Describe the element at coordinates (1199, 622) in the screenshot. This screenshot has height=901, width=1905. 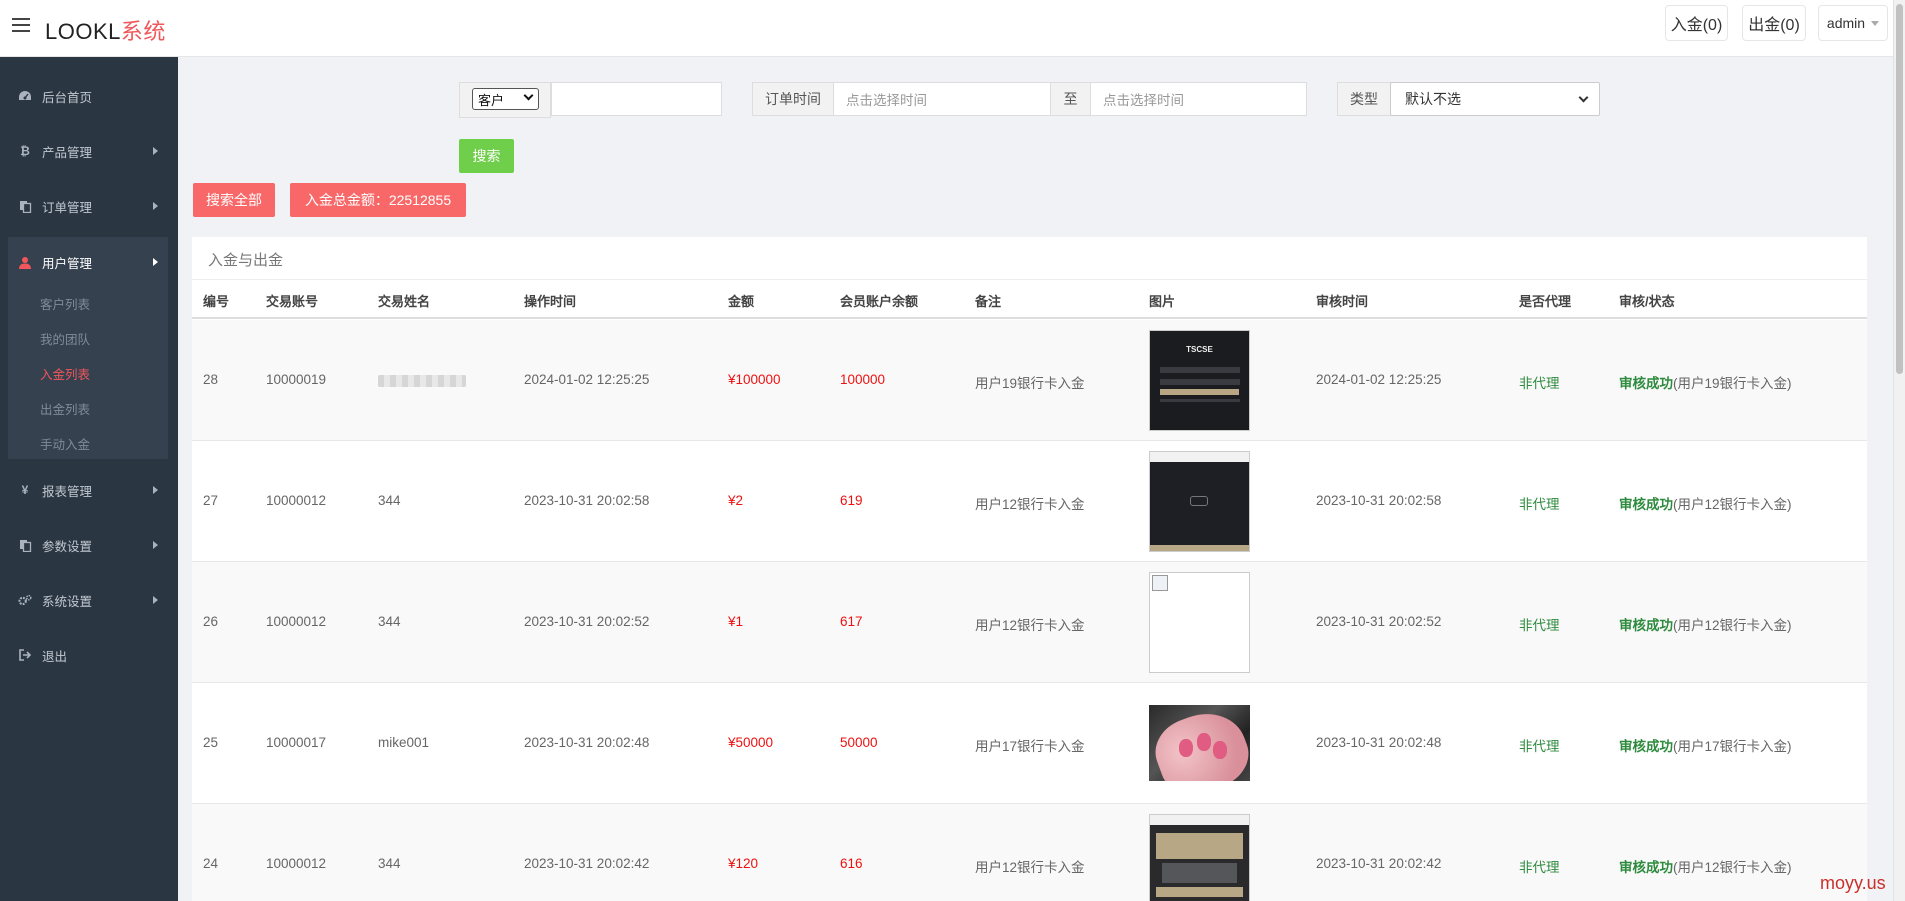
I see `broken-image-icon` at that location.